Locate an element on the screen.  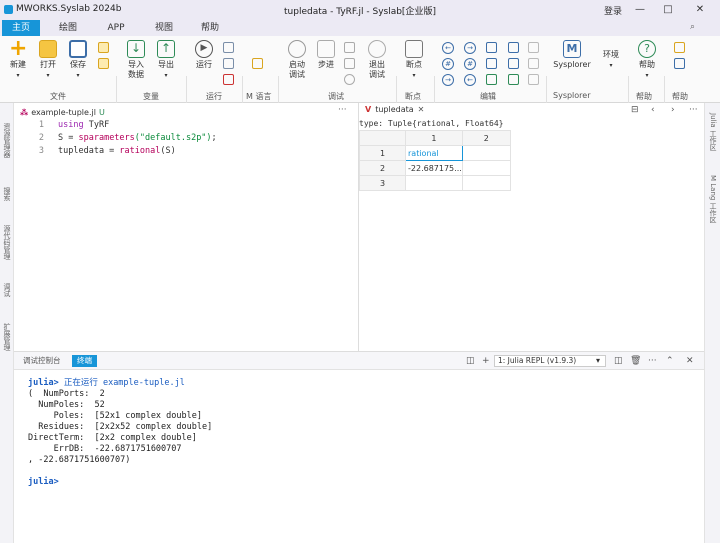
activity-debug: 调试 is located at coordinates (7, 290).